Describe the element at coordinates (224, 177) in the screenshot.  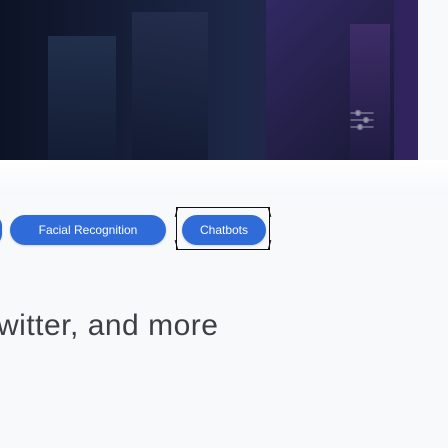
I see `hero-bottom-shadow` at that location.